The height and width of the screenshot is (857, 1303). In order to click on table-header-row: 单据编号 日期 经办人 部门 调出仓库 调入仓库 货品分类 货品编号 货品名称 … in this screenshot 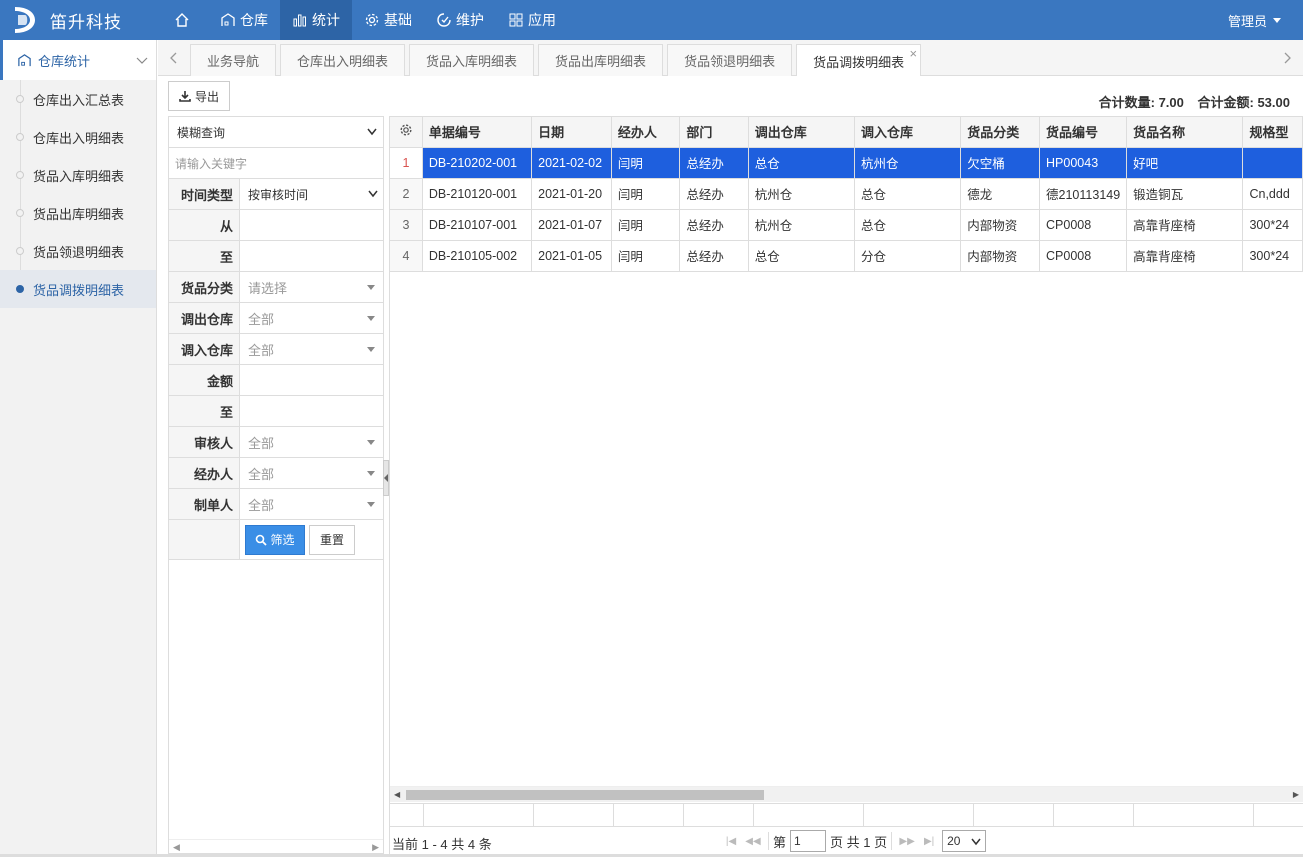, I will do `click(846, 132)`.